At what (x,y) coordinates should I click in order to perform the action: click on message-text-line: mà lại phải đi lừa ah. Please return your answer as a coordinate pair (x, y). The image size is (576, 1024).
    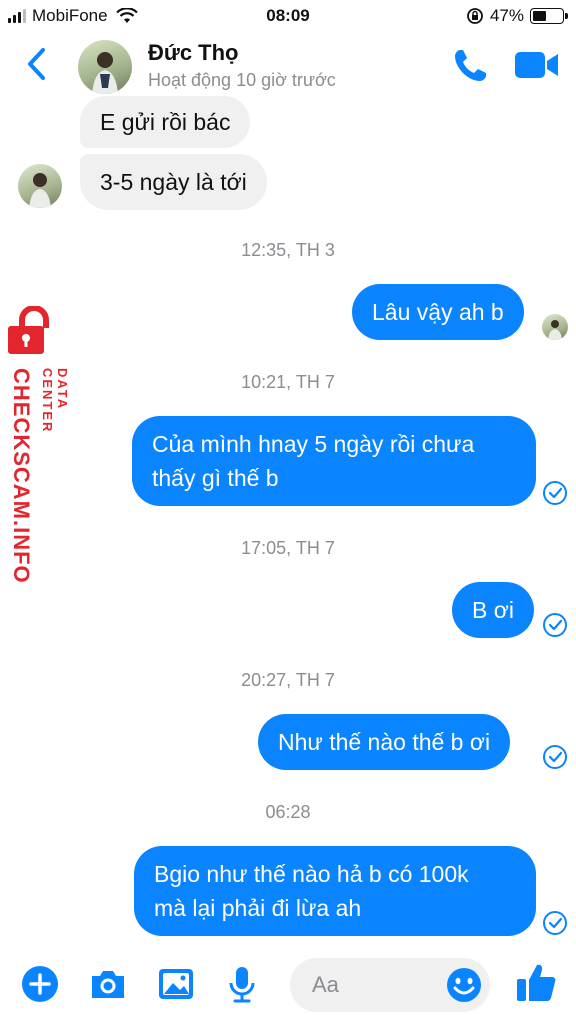
    Looking at the image, I should click on (258, 908).